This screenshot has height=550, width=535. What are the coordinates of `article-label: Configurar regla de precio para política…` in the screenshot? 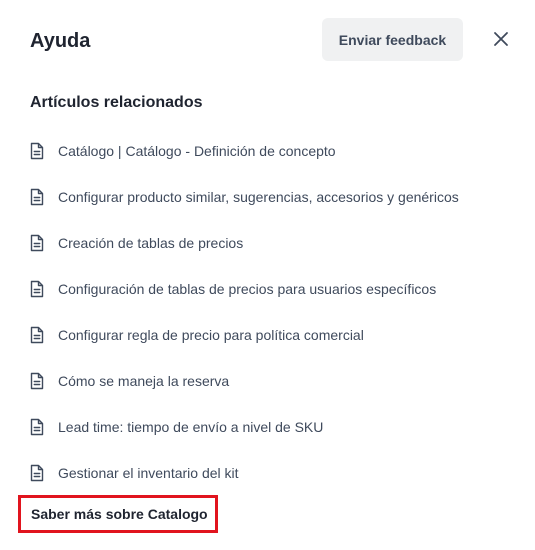 It's located at (211, 335).